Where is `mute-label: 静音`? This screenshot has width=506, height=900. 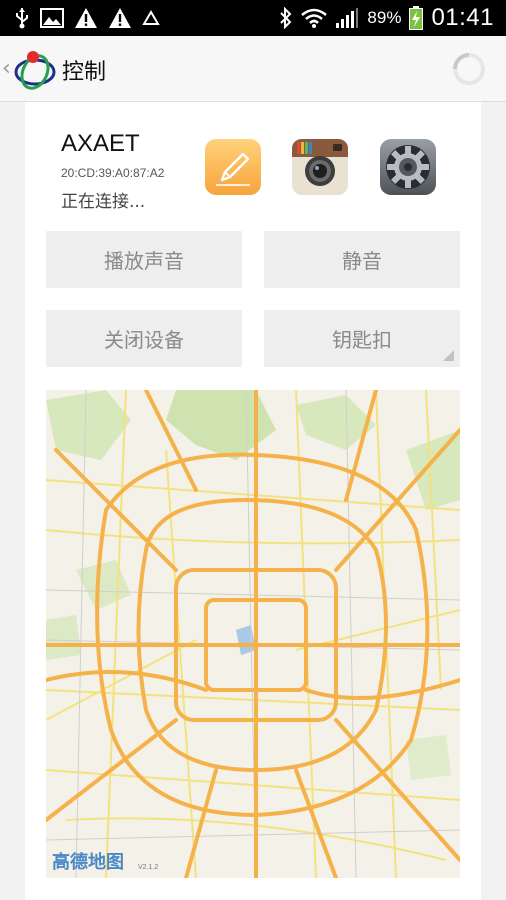 mute-label: 静音 is located at coordinates (362, 261).